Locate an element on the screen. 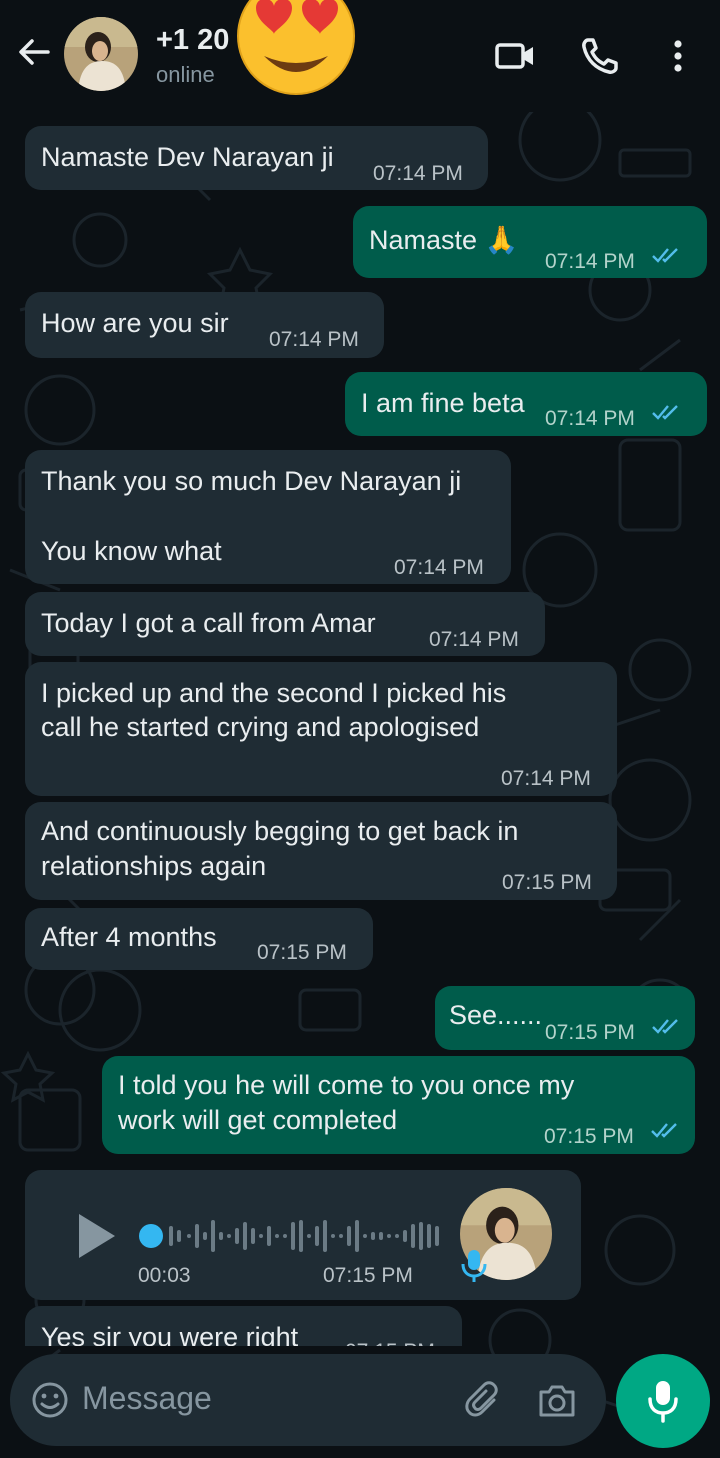 The width and height of the screenshot is (720, 1458). camera-icon is located at coordinates (557, 1401).